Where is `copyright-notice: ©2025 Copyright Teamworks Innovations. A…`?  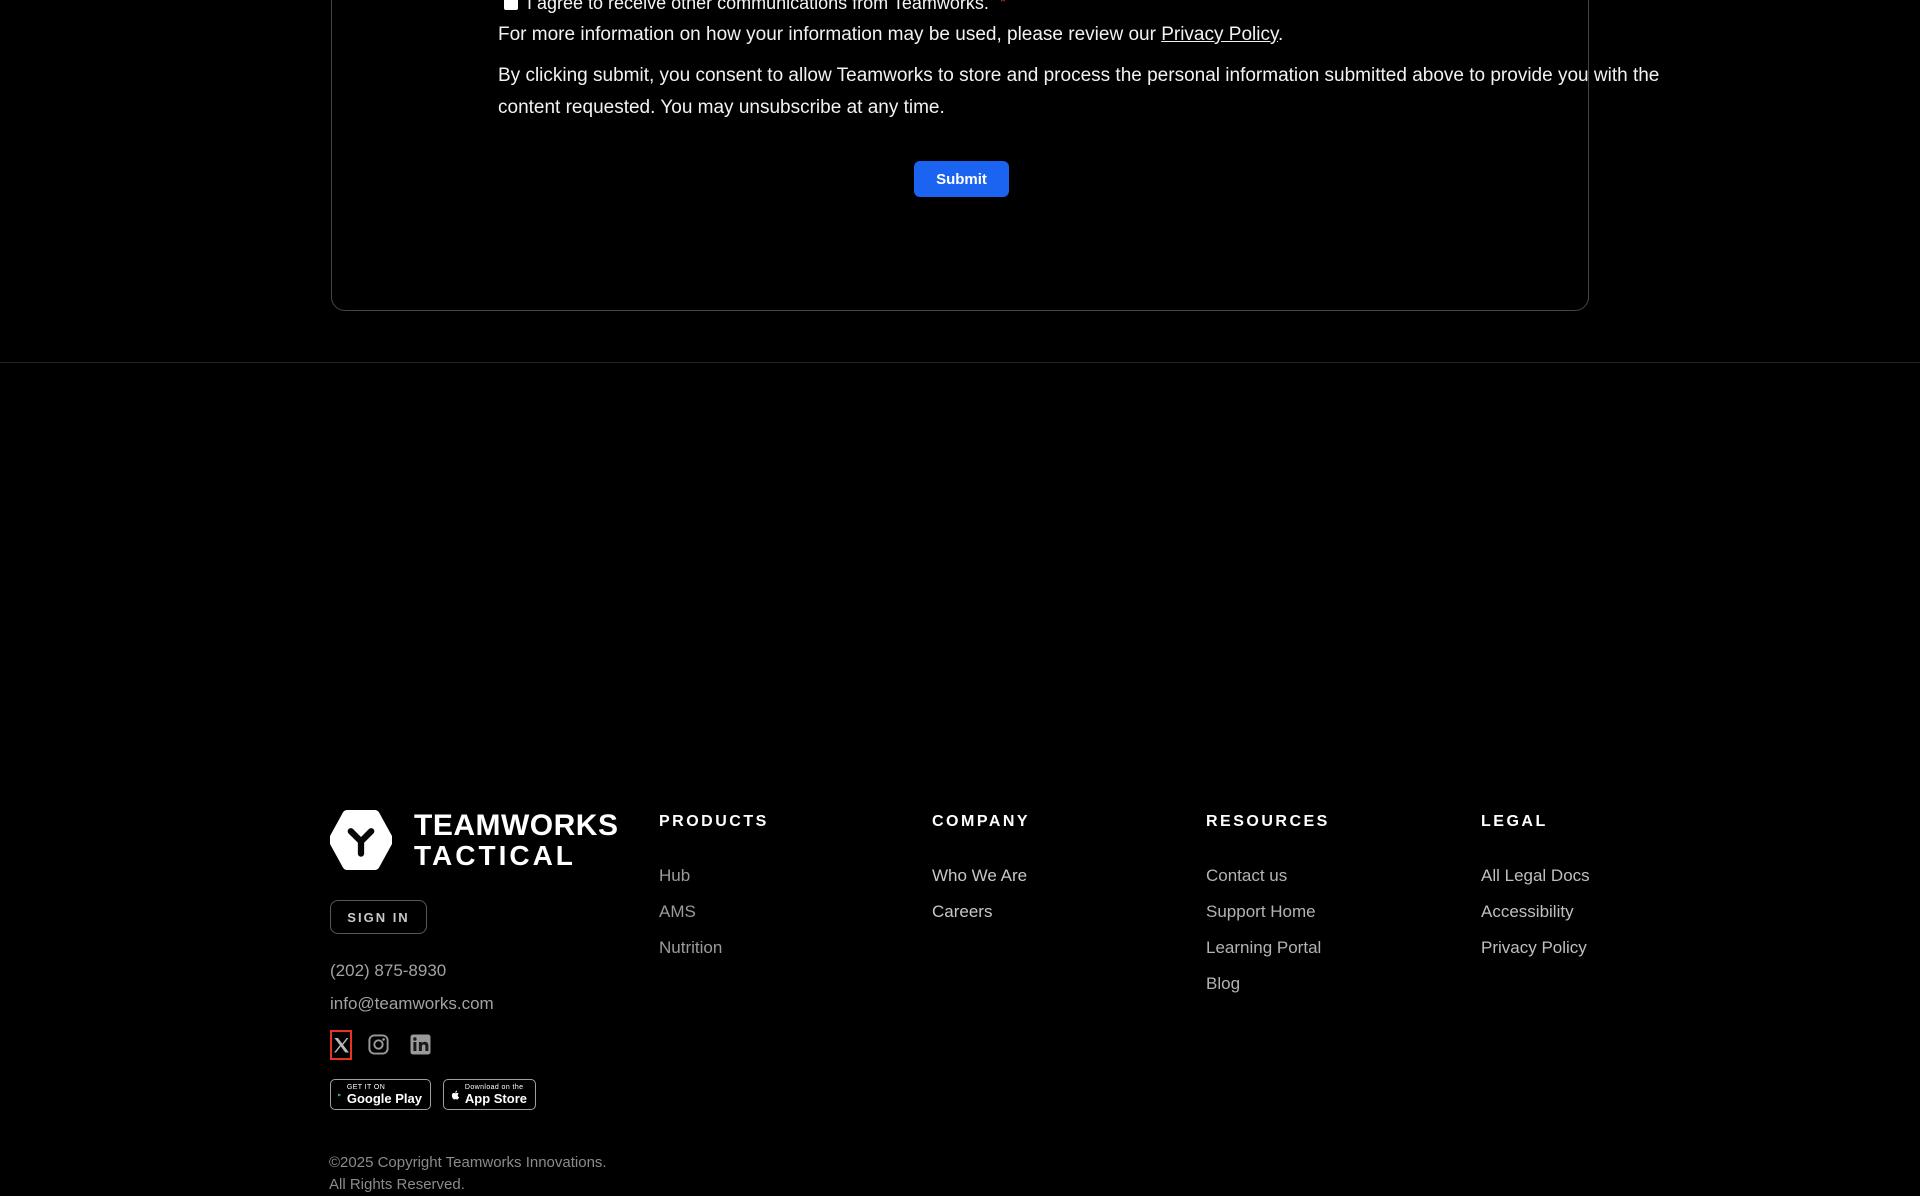
copyright-notice: ©2025 Copyright Teamworks Innovations. A… is located at coordinates (468, 1174).